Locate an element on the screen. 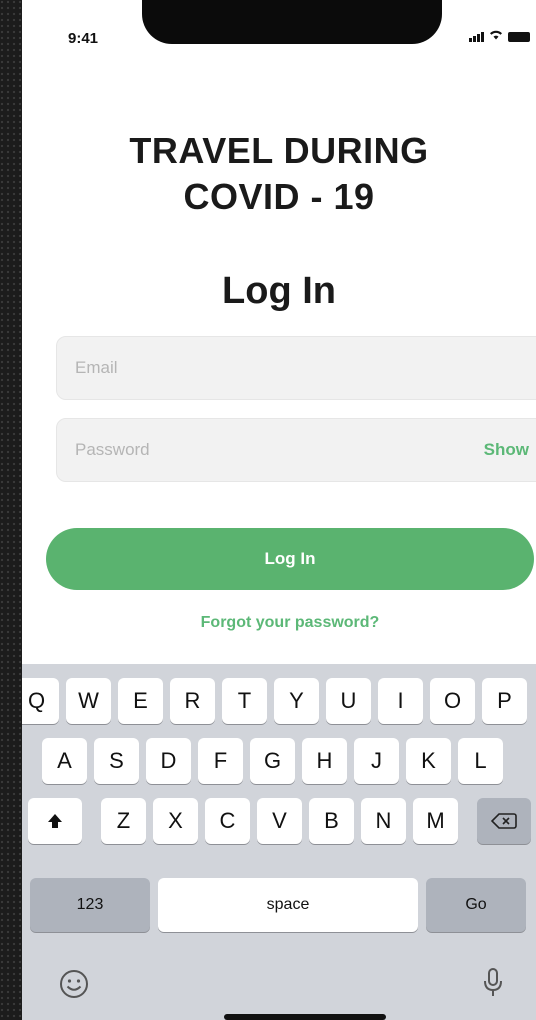 The image size is (536, 1020). key-j: J is located at coordinates (376, 761).